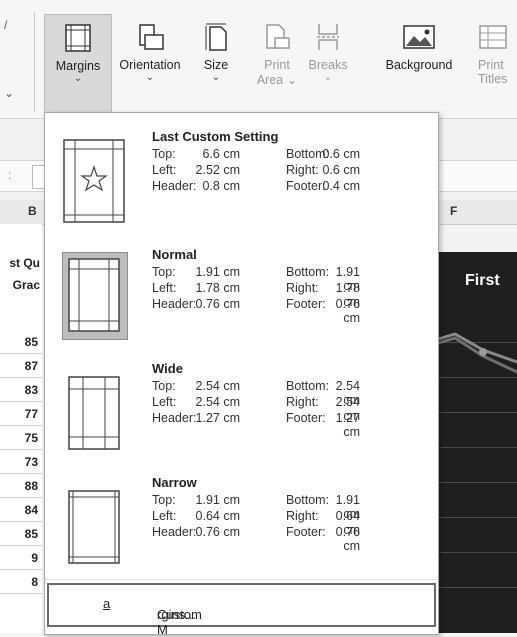 The height and width of the screenshot is (637, 517). Describe the element at coordinates (21, 510) in the screenshot. I see `grade-cell: 84` at that location.